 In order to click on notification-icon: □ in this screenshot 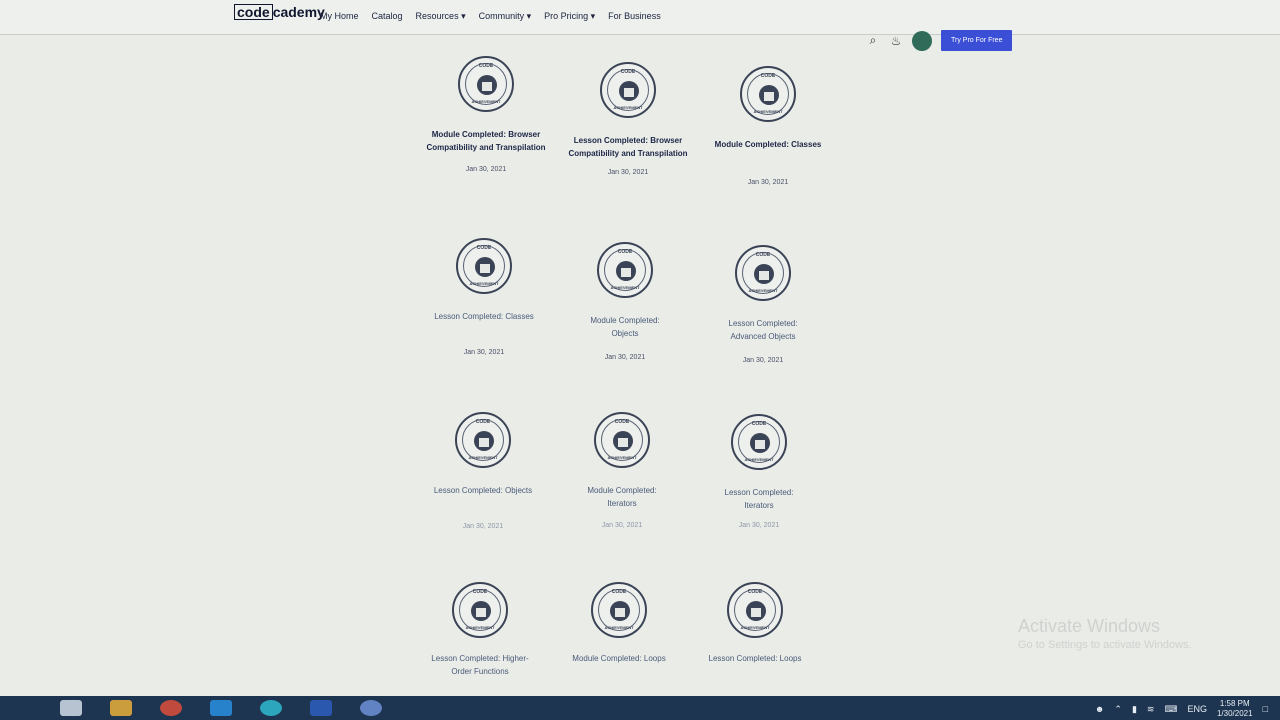, I will do `click(1265, 709)`.